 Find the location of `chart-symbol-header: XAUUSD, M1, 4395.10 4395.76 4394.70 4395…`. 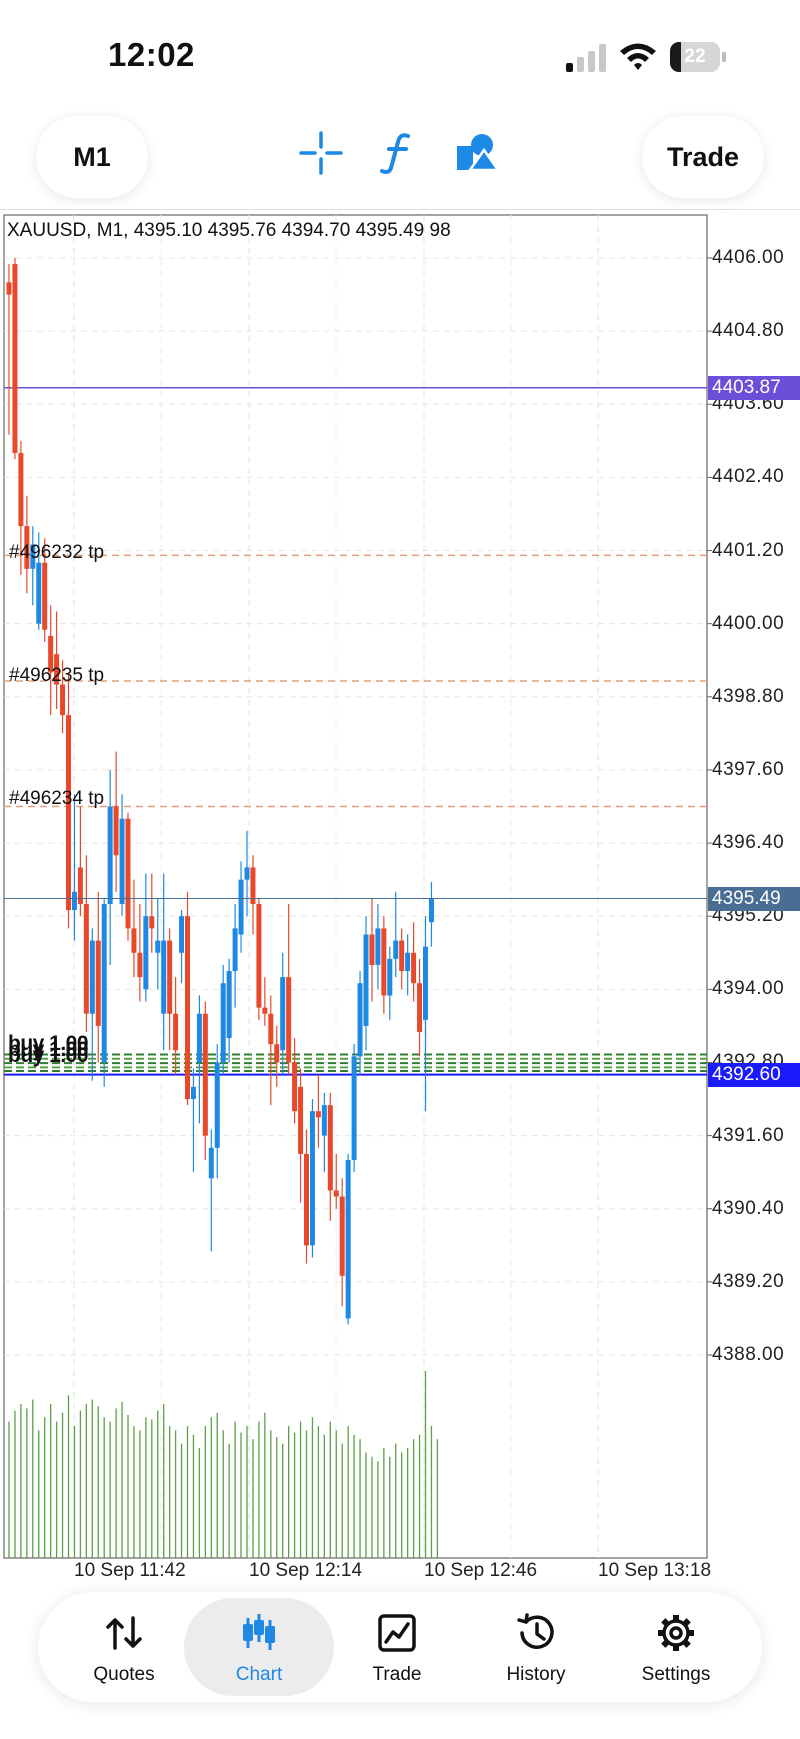

chart-symbol-header: XAUUSD, M1, 4395.10 4395.76 4394.70 4395… is located at coordinates (229, 230).